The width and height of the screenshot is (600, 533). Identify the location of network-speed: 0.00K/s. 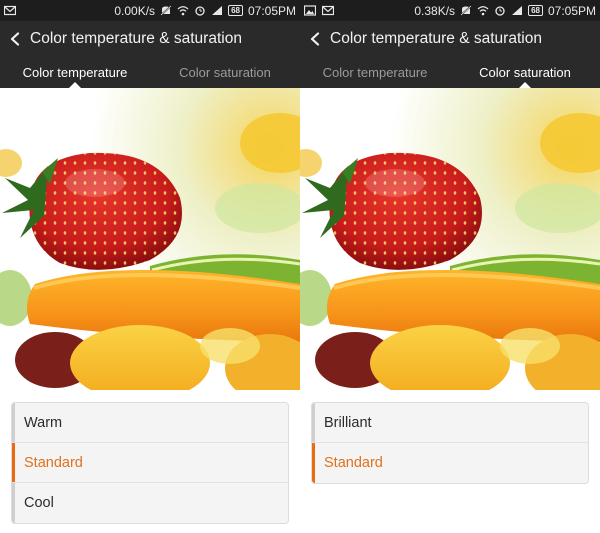
(135, 10).